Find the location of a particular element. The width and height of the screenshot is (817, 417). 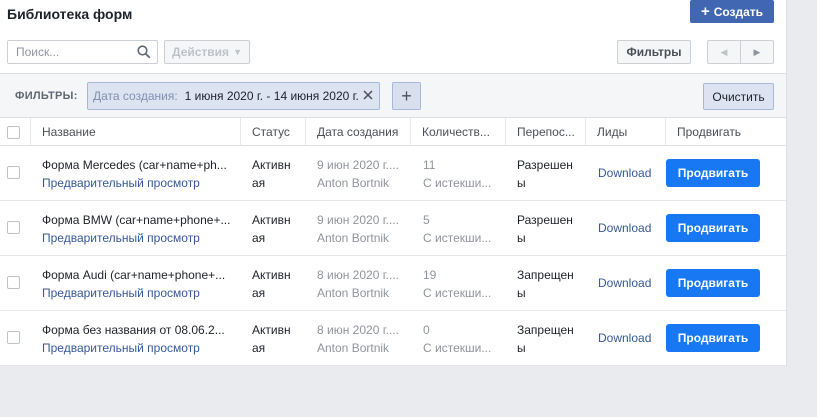

create-button: + Создать is located at coordinates (732, 11).